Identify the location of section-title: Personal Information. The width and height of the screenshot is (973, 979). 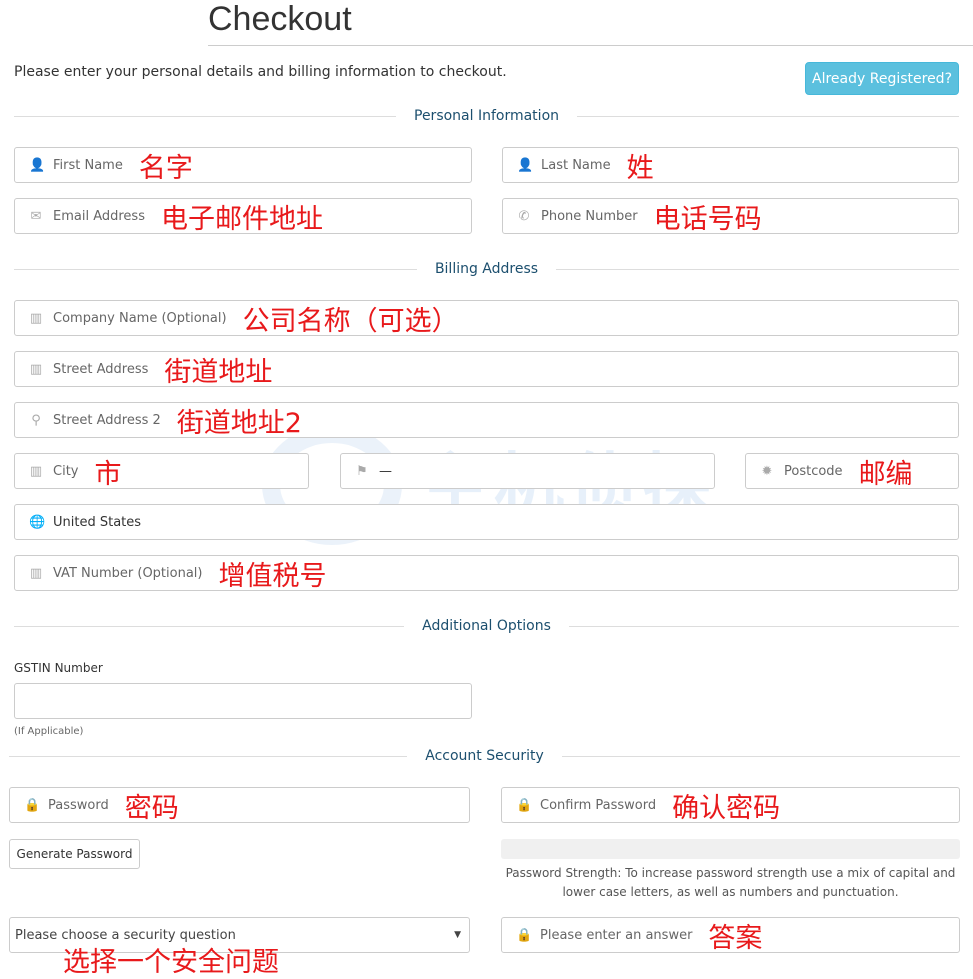
(487, 116).